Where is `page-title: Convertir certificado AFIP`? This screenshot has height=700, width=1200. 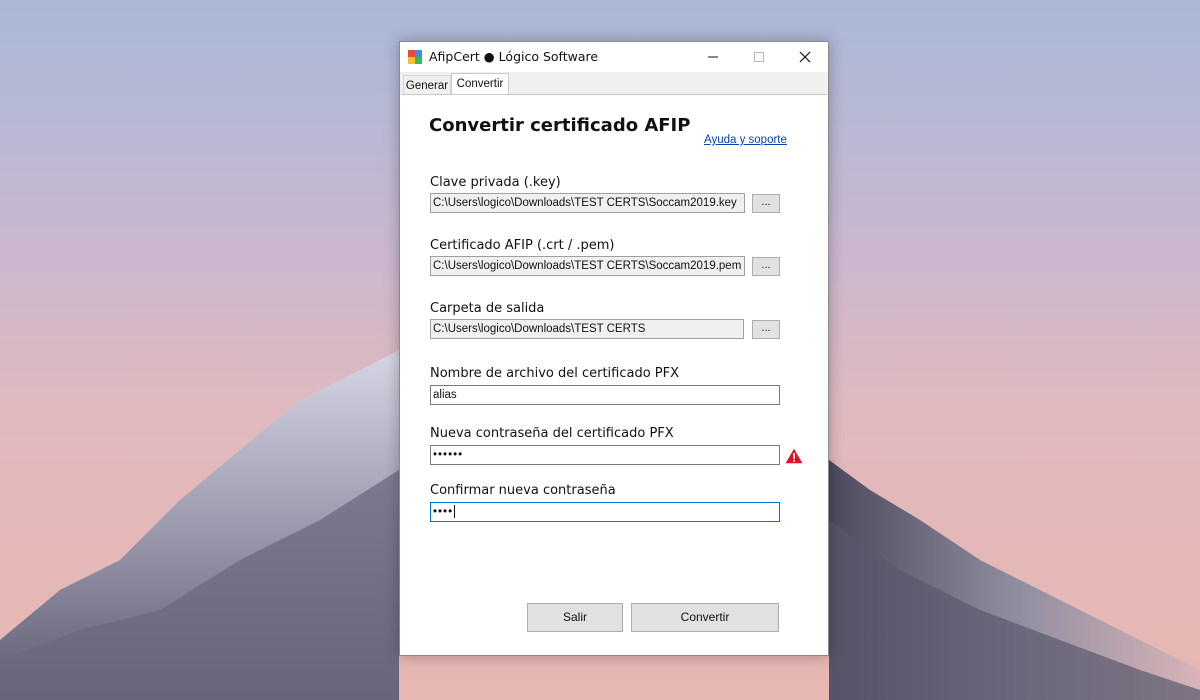
page-title: Convertir certificado AFIP is located at coordinates (560, 125).